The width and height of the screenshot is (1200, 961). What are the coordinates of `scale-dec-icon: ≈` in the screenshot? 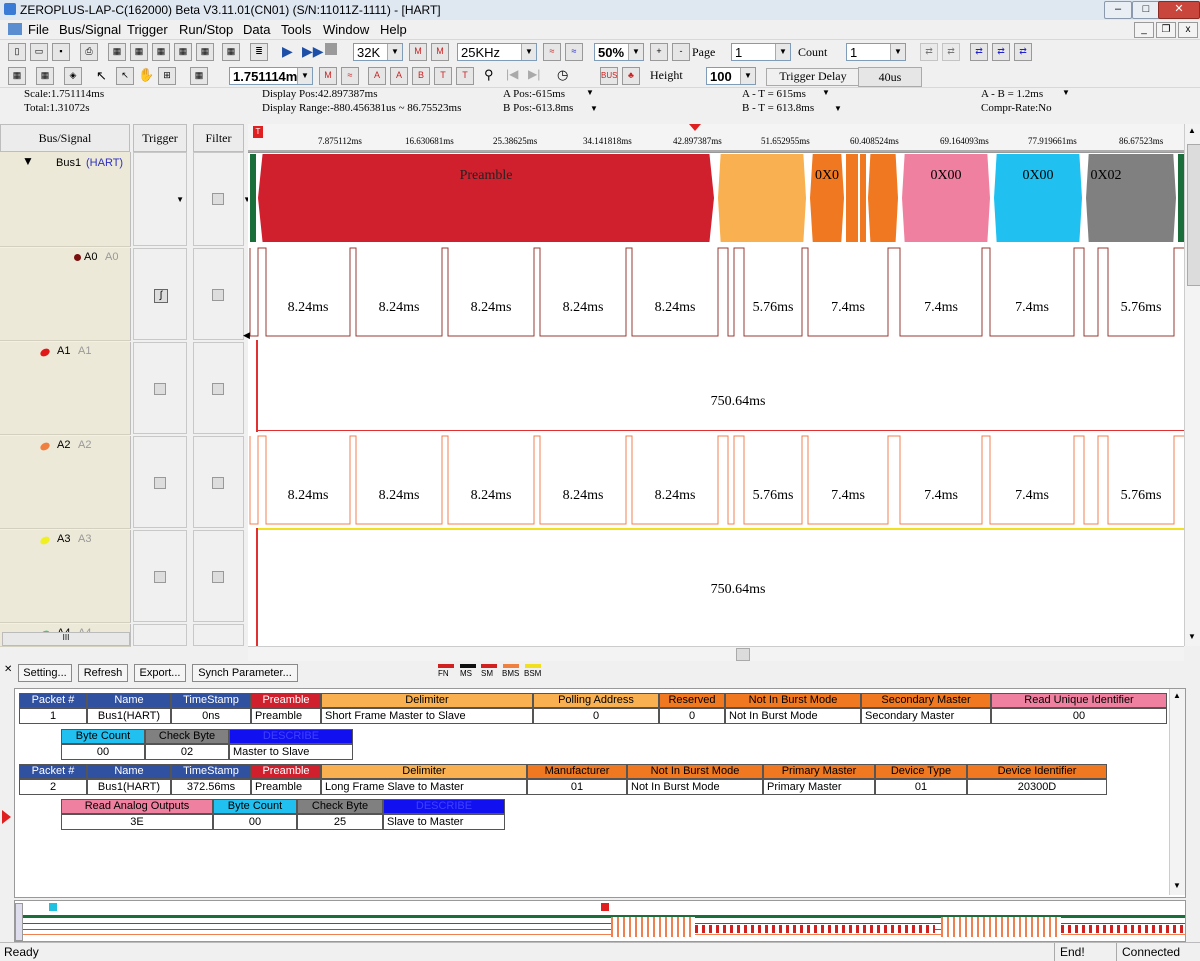 It's located at (350, 76).